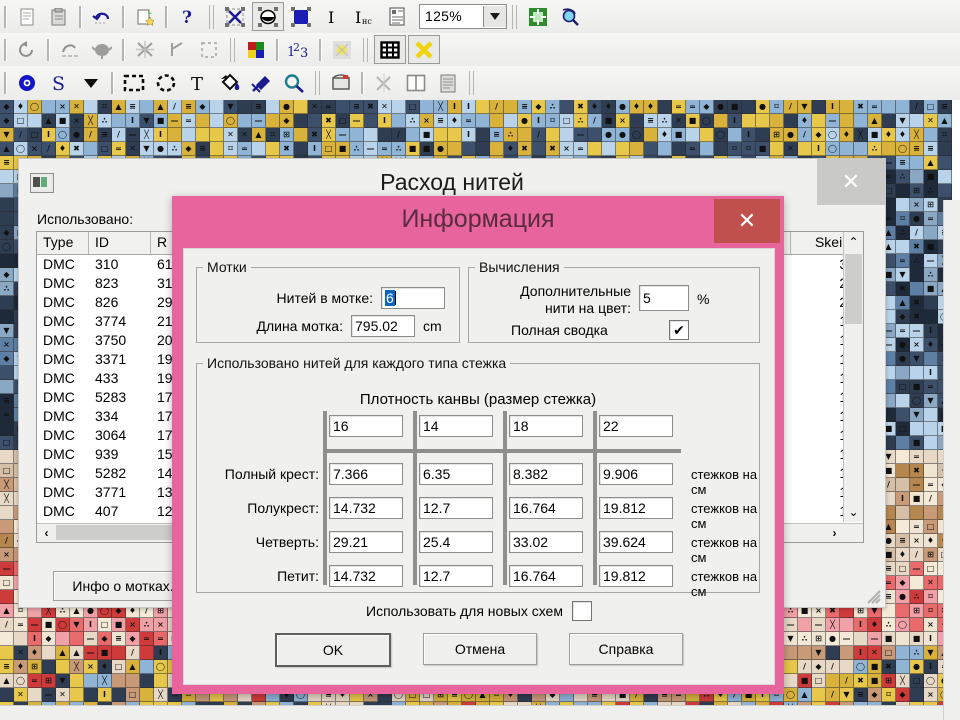  I want to click on toolbar-row-2: 123, so click(480, 50).